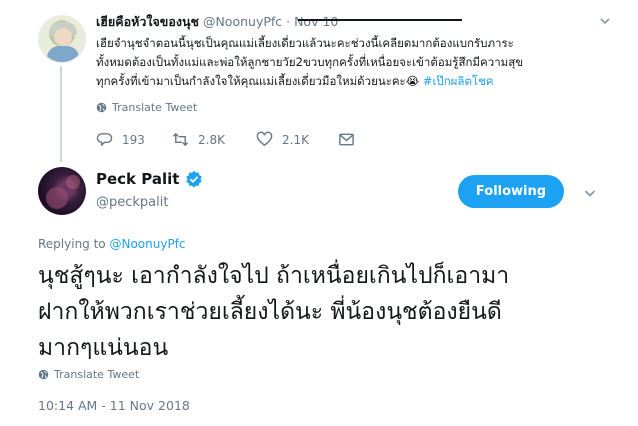 This screenshot has width=638, height=426. I want to click on like-count: 2.1K, so click(295, 139).